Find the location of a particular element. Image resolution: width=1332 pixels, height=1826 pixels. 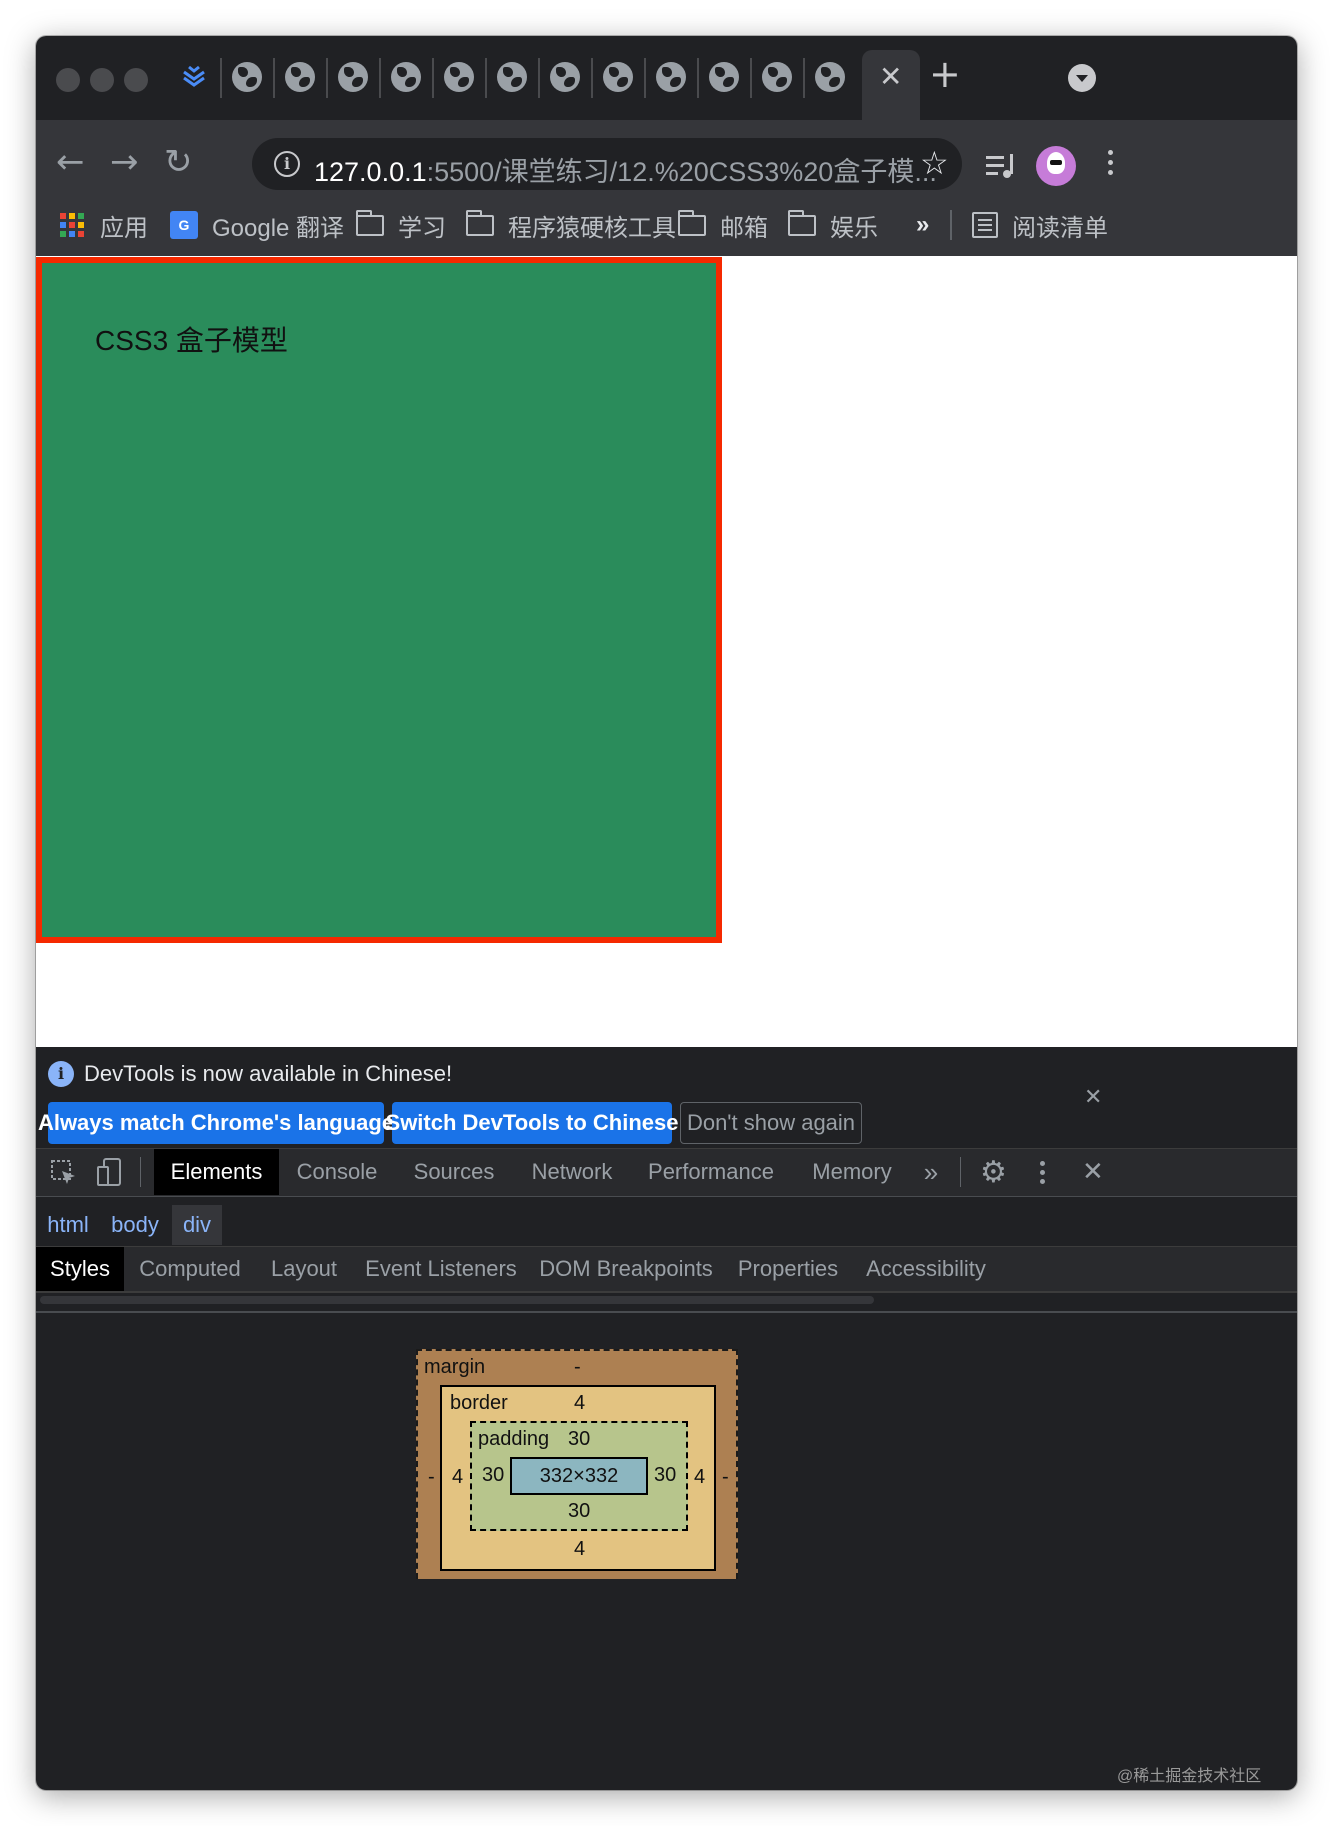

box-model-padding: padding 30 30 30 30 332×332 is located at coordinates (579, 1476).